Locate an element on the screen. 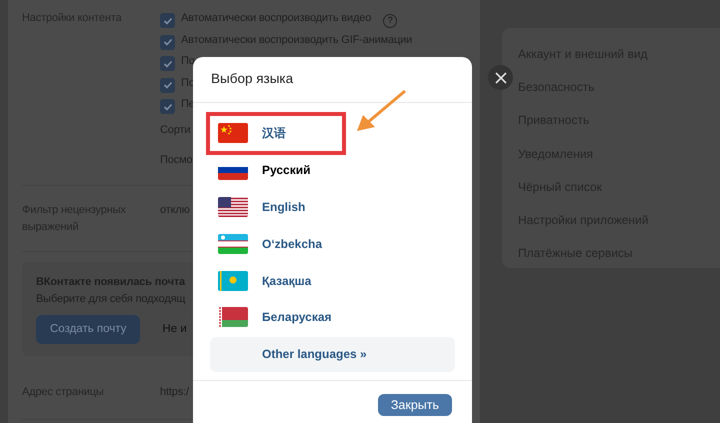 This screenshot has height=423, width=720. language-option: Қазақша is located at coordinates (332, 280).